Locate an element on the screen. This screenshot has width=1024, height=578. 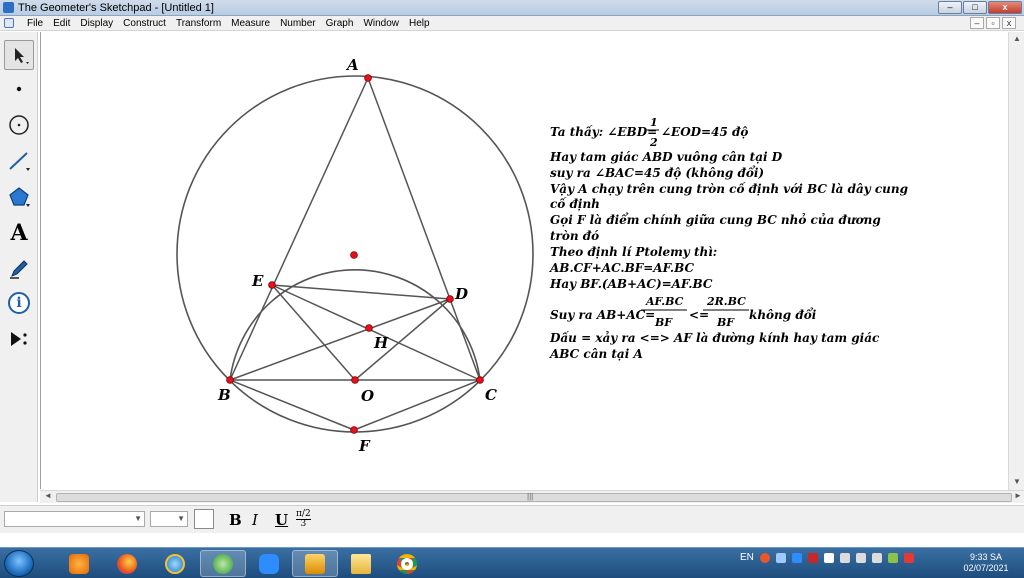
italic-button: I is located at coordinates (255, 520).